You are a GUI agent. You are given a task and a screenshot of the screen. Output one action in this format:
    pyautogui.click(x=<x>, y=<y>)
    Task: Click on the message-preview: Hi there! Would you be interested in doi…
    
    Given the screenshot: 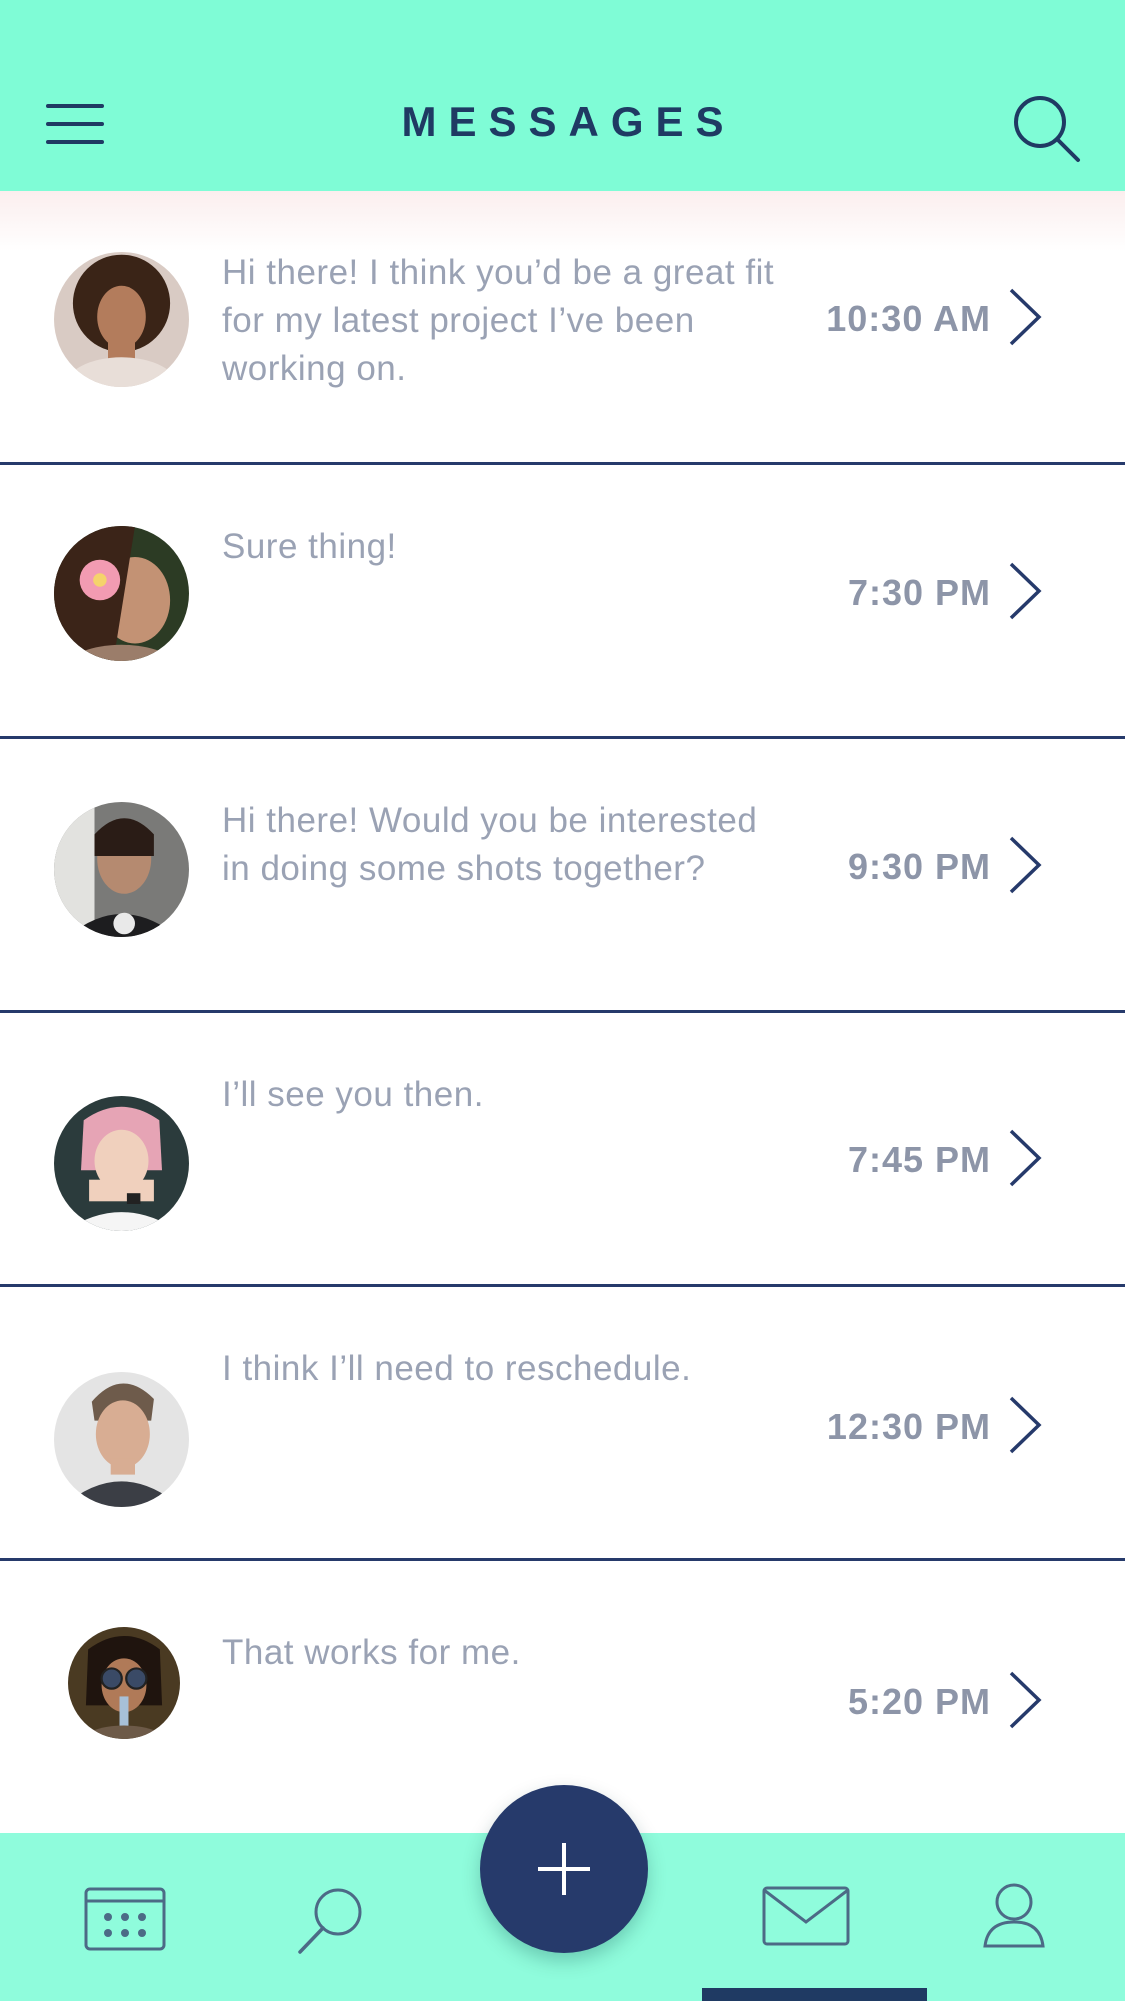 What is the action you would take?
    pyautogui.click(x=490, y=844)
    